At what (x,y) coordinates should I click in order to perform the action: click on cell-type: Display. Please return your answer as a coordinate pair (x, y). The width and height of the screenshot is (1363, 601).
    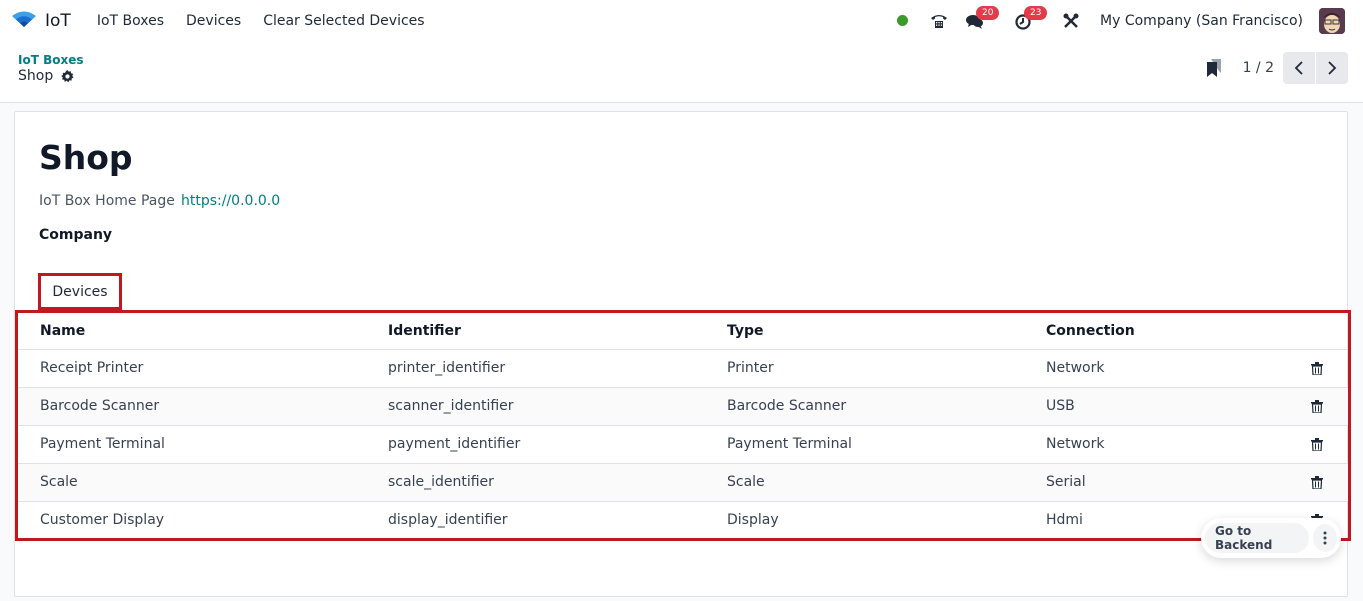
    Looking at the image, I should click on (886, 520).